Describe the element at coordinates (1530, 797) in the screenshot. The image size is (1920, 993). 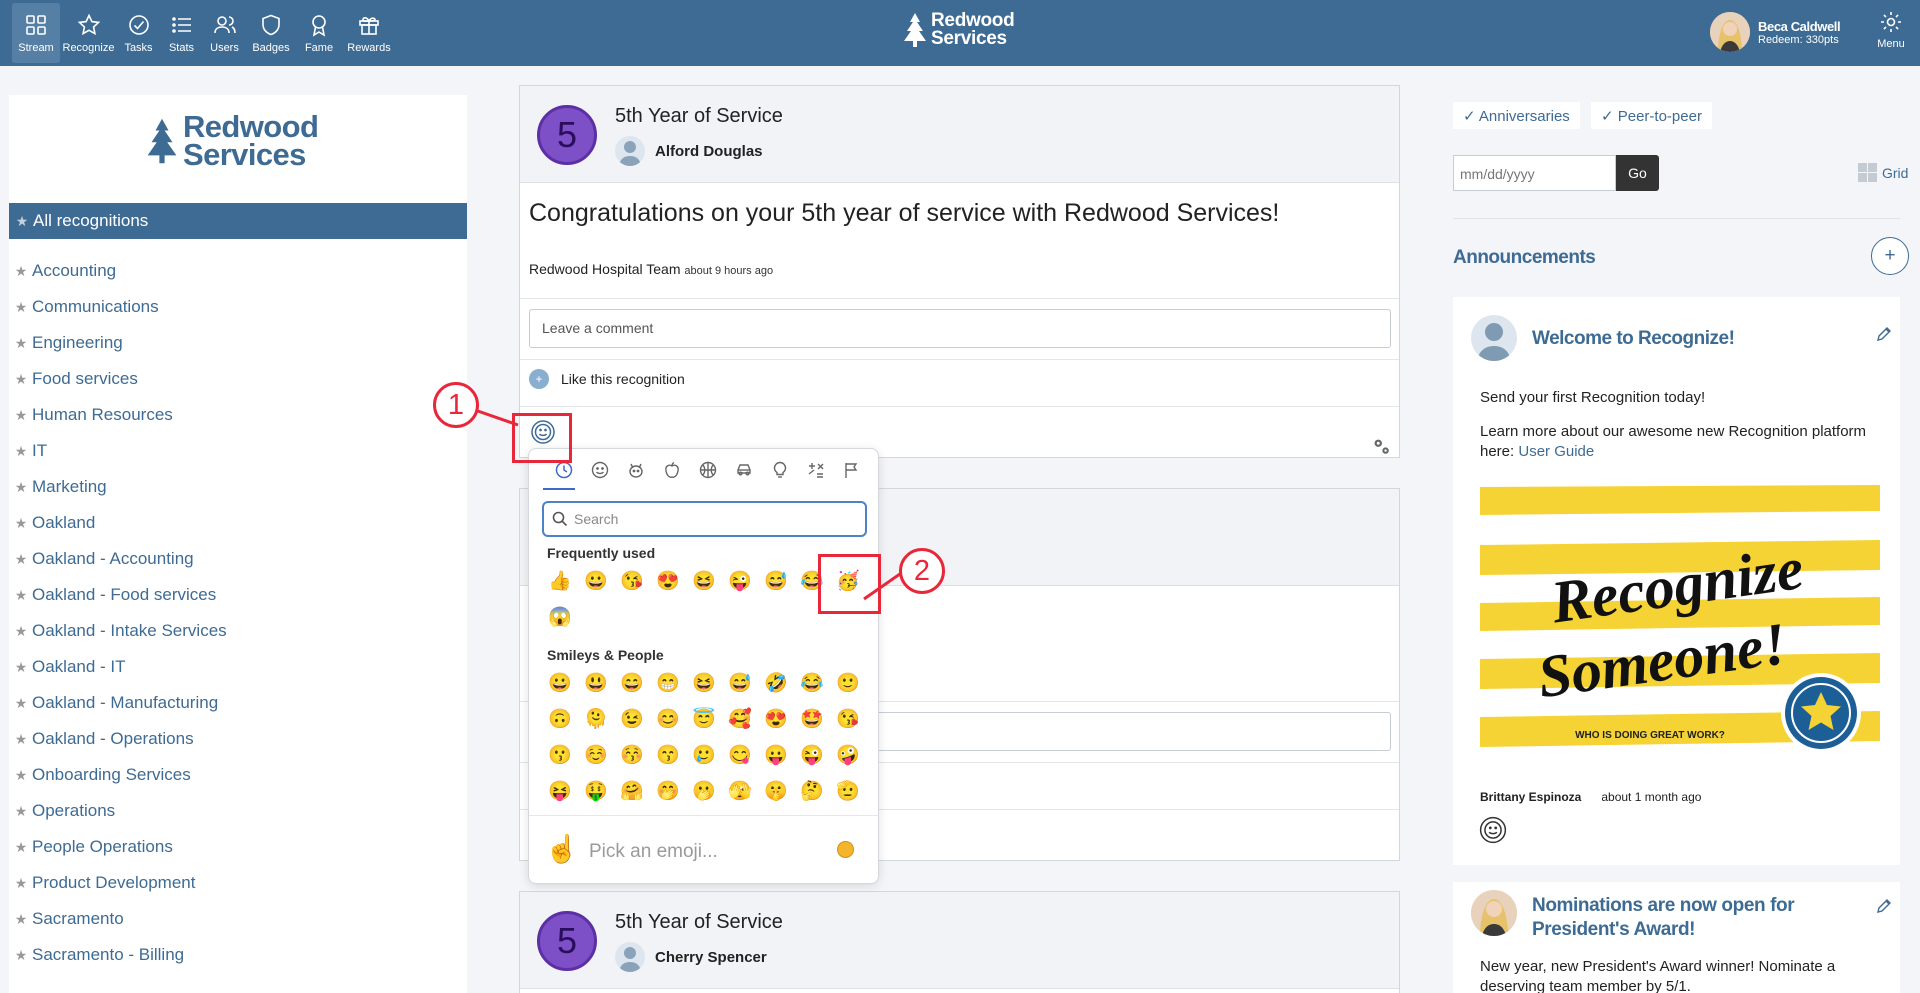
I see `author-name: Brittany Espinoza` at that location.